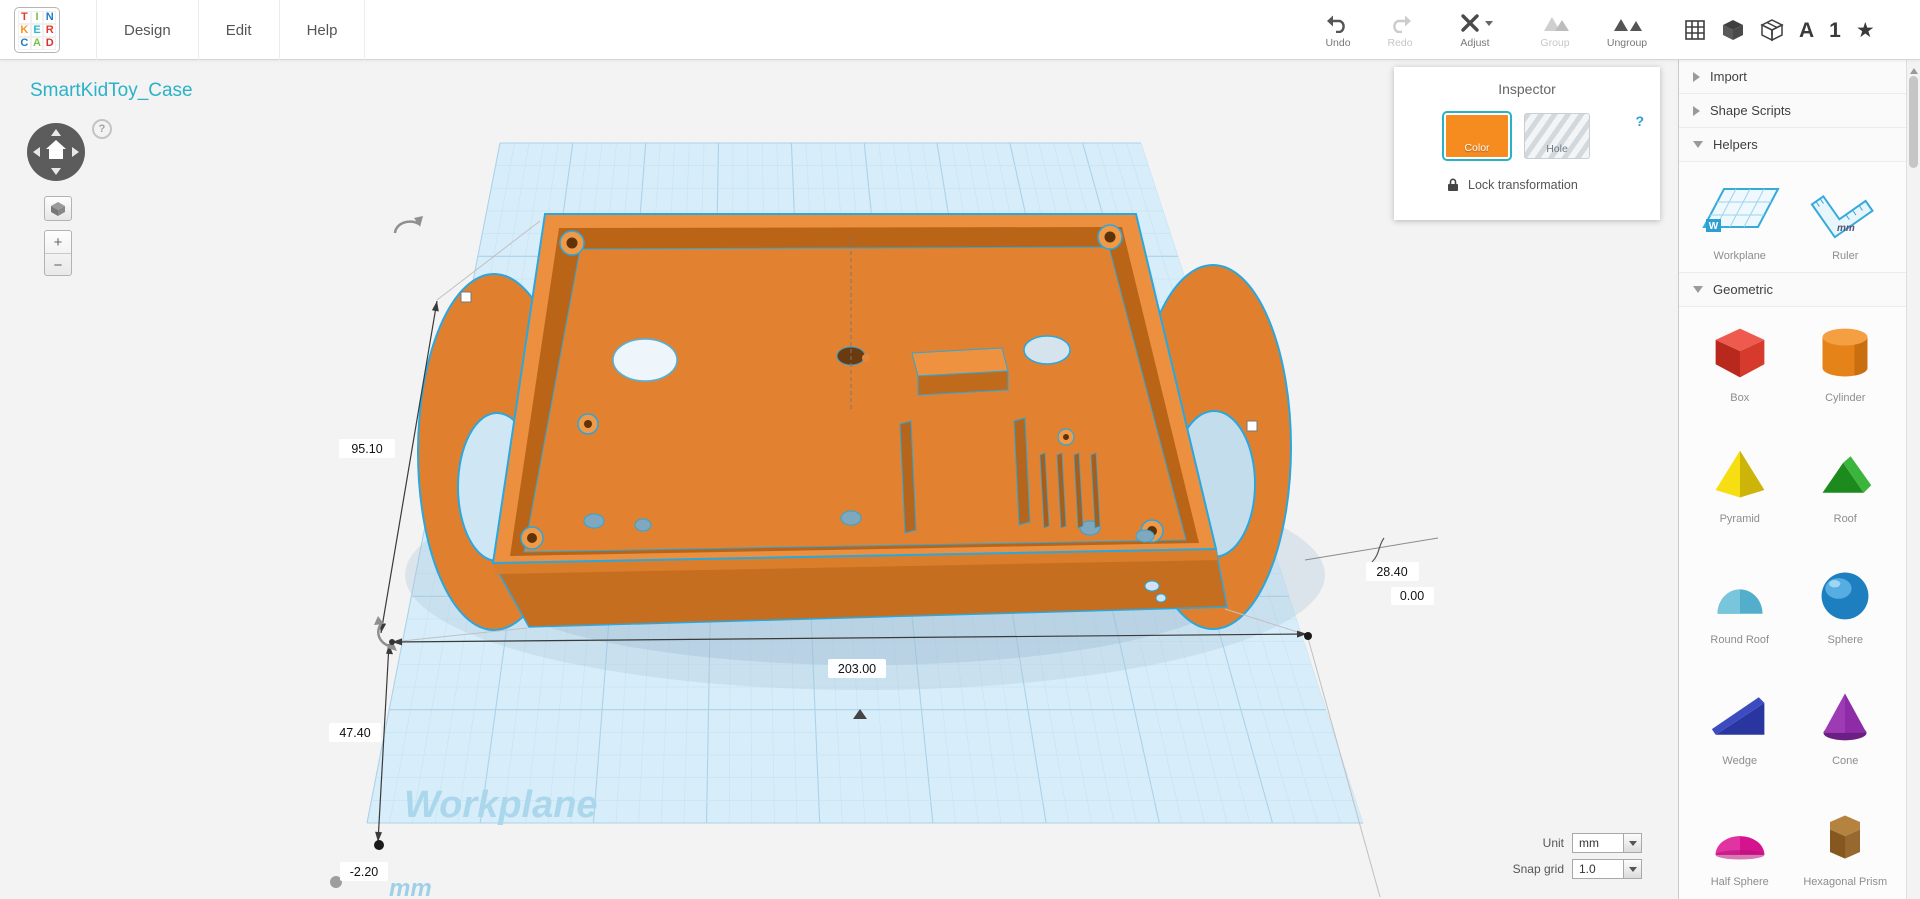  I want to click on snap-grid-label: Snap grid, so click(1538, 869).